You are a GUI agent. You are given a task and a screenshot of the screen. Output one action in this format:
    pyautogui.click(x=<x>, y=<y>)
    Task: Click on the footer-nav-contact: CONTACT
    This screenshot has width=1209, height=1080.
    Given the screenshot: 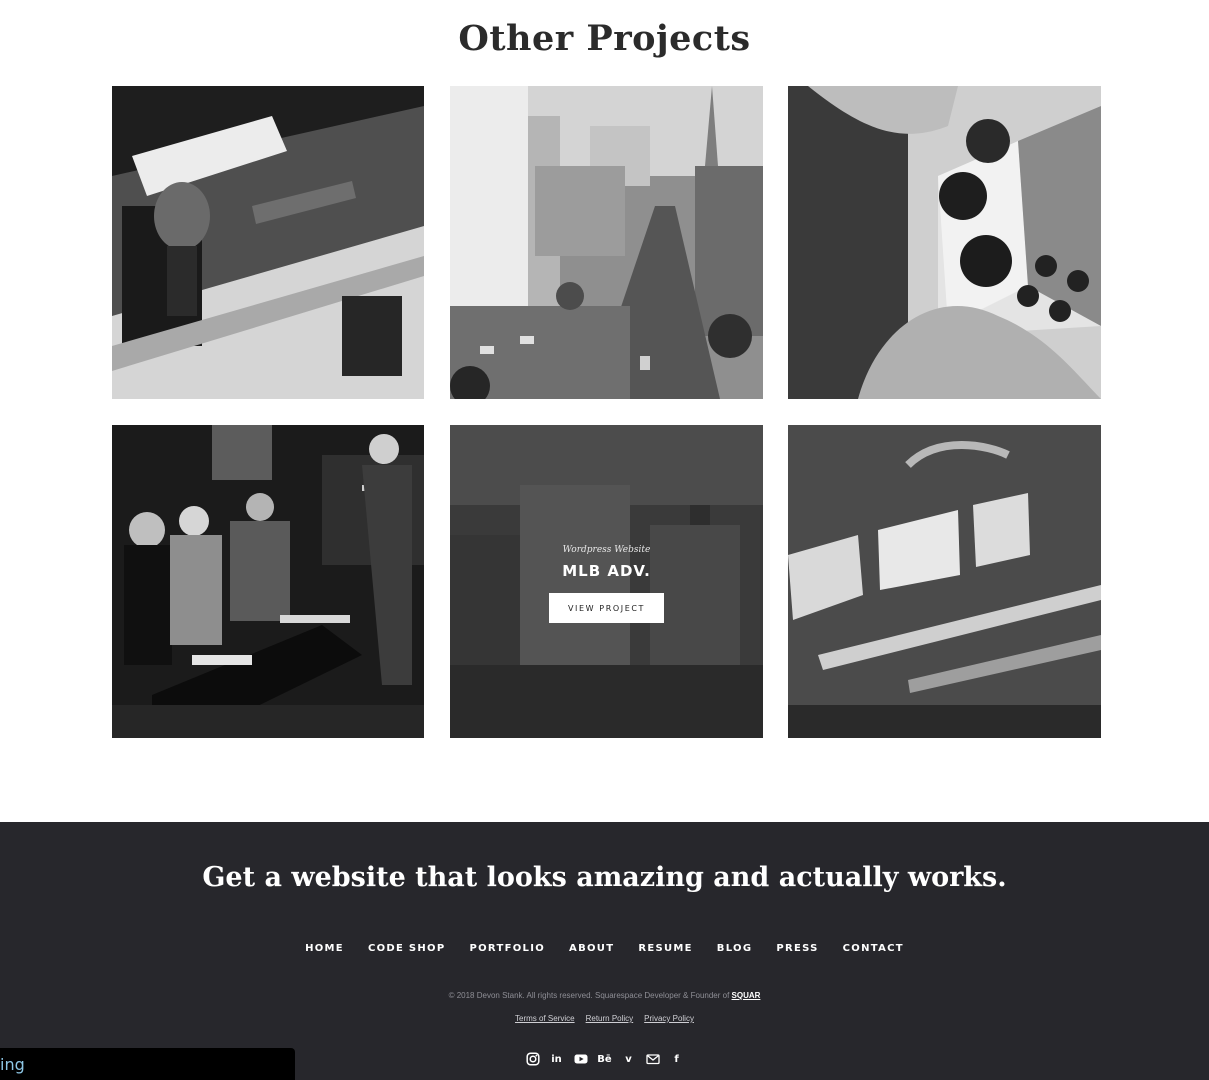 What is the action you would take?
    pyautogui.click(x=873, y=948)
    